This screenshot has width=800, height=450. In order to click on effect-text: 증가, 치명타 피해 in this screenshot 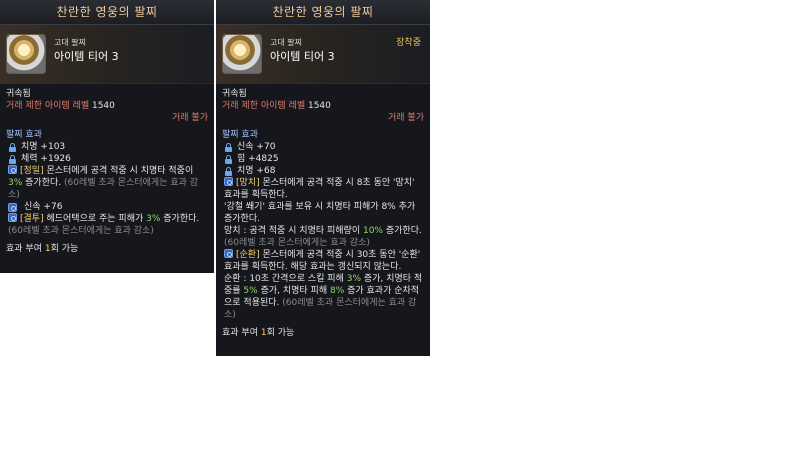, I will do `click(293, 291)`.